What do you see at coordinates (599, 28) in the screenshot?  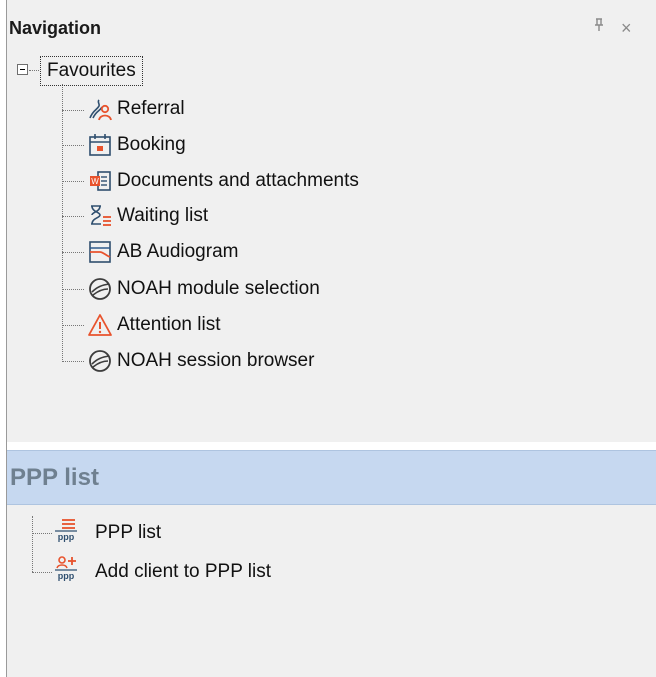 I see `pin-icon` at bounding box center [599, 28].